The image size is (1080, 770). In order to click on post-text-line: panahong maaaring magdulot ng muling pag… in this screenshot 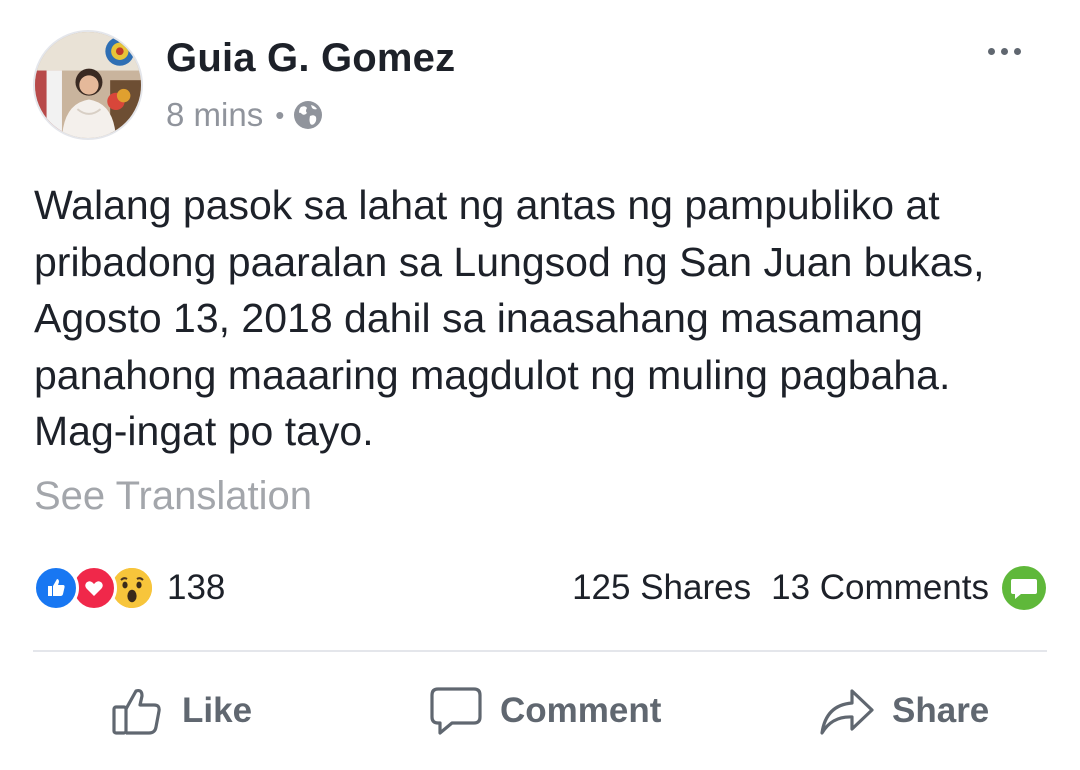, I will do `click(492, 374)`.